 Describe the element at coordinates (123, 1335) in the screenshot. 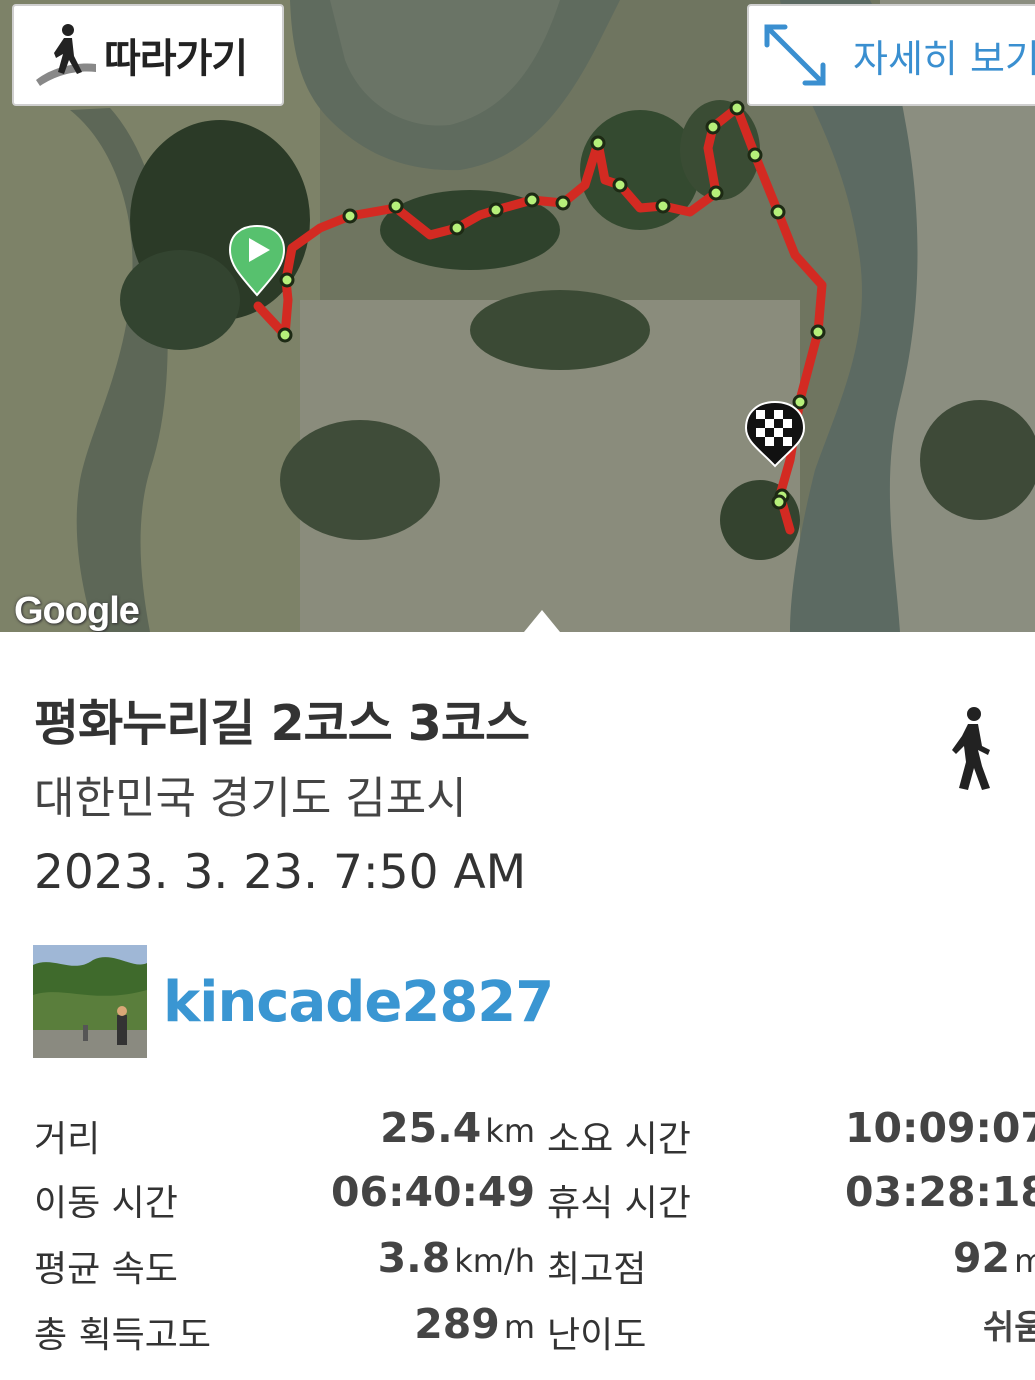

I see `stat-label-total-ascent: 총 획득고도` at that location.